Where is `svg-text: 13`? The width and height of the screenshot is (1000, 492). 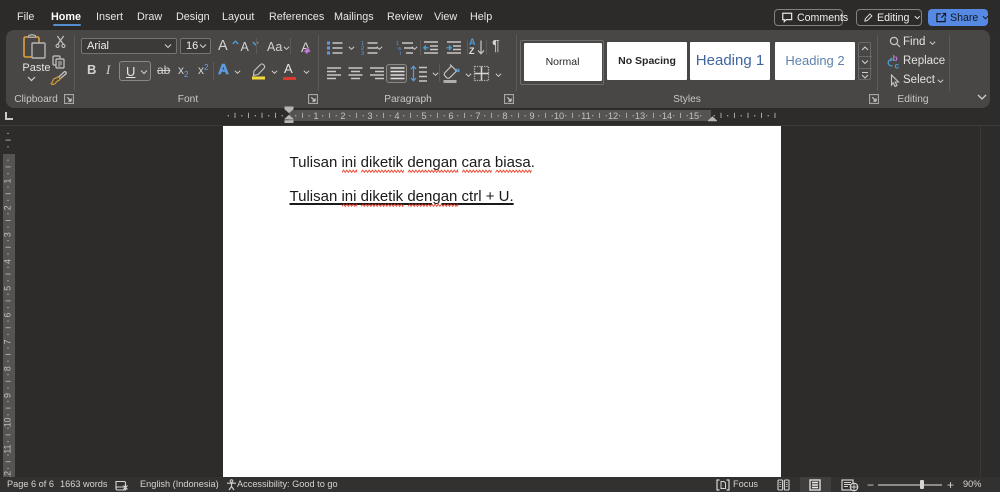 svg-text: 13 is located at coordinates (640, 116).